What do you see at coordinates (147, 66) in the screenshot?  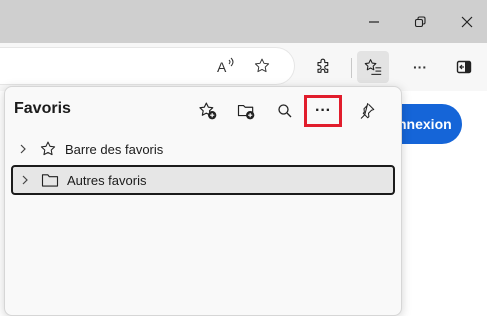 I see `address-bar: A` at bounding box center [147, 66].